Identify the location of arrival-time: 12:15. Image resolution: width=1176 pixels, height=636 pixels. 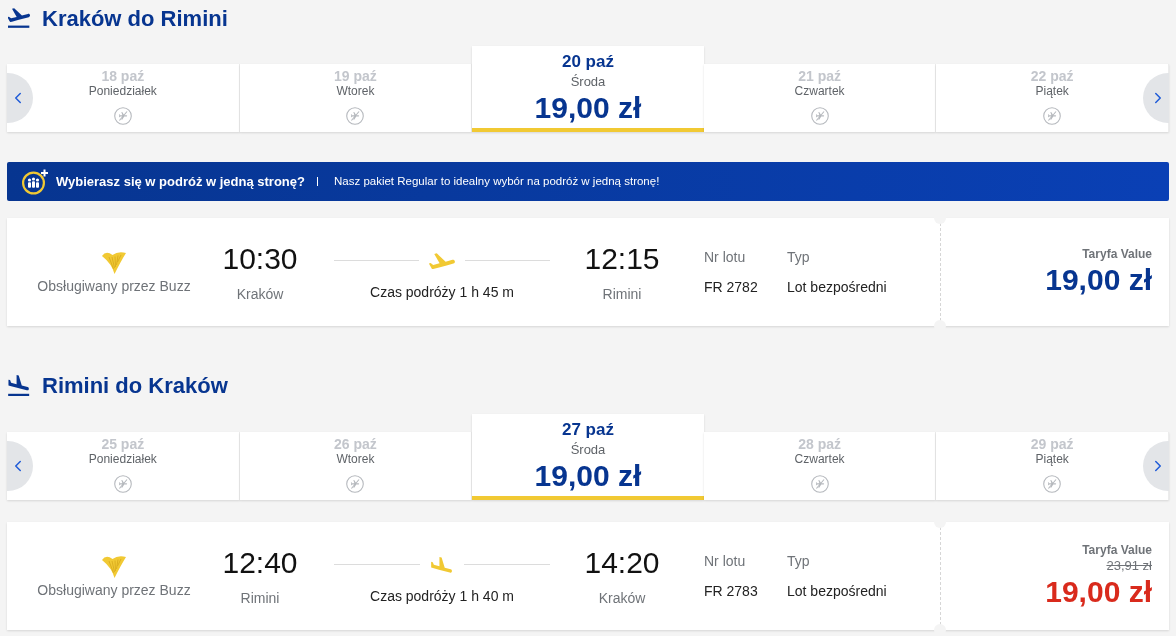
(622, 258).